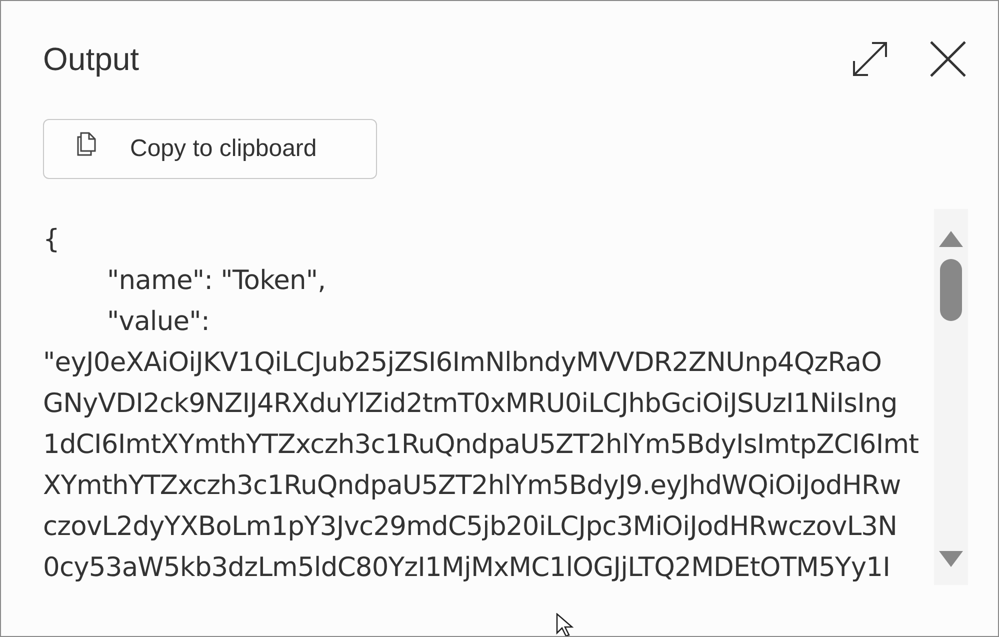 Image resolution: width=999 pixels, height=637 pixels. I want to click on close-icon, so click(948, 59).